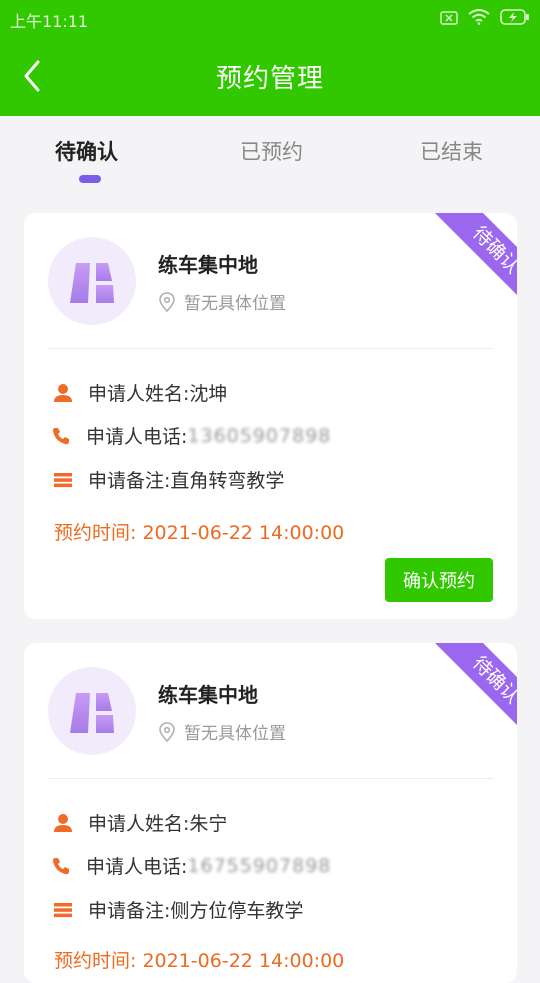  I want to click on page-title: 预约管理, so click(269, 79).